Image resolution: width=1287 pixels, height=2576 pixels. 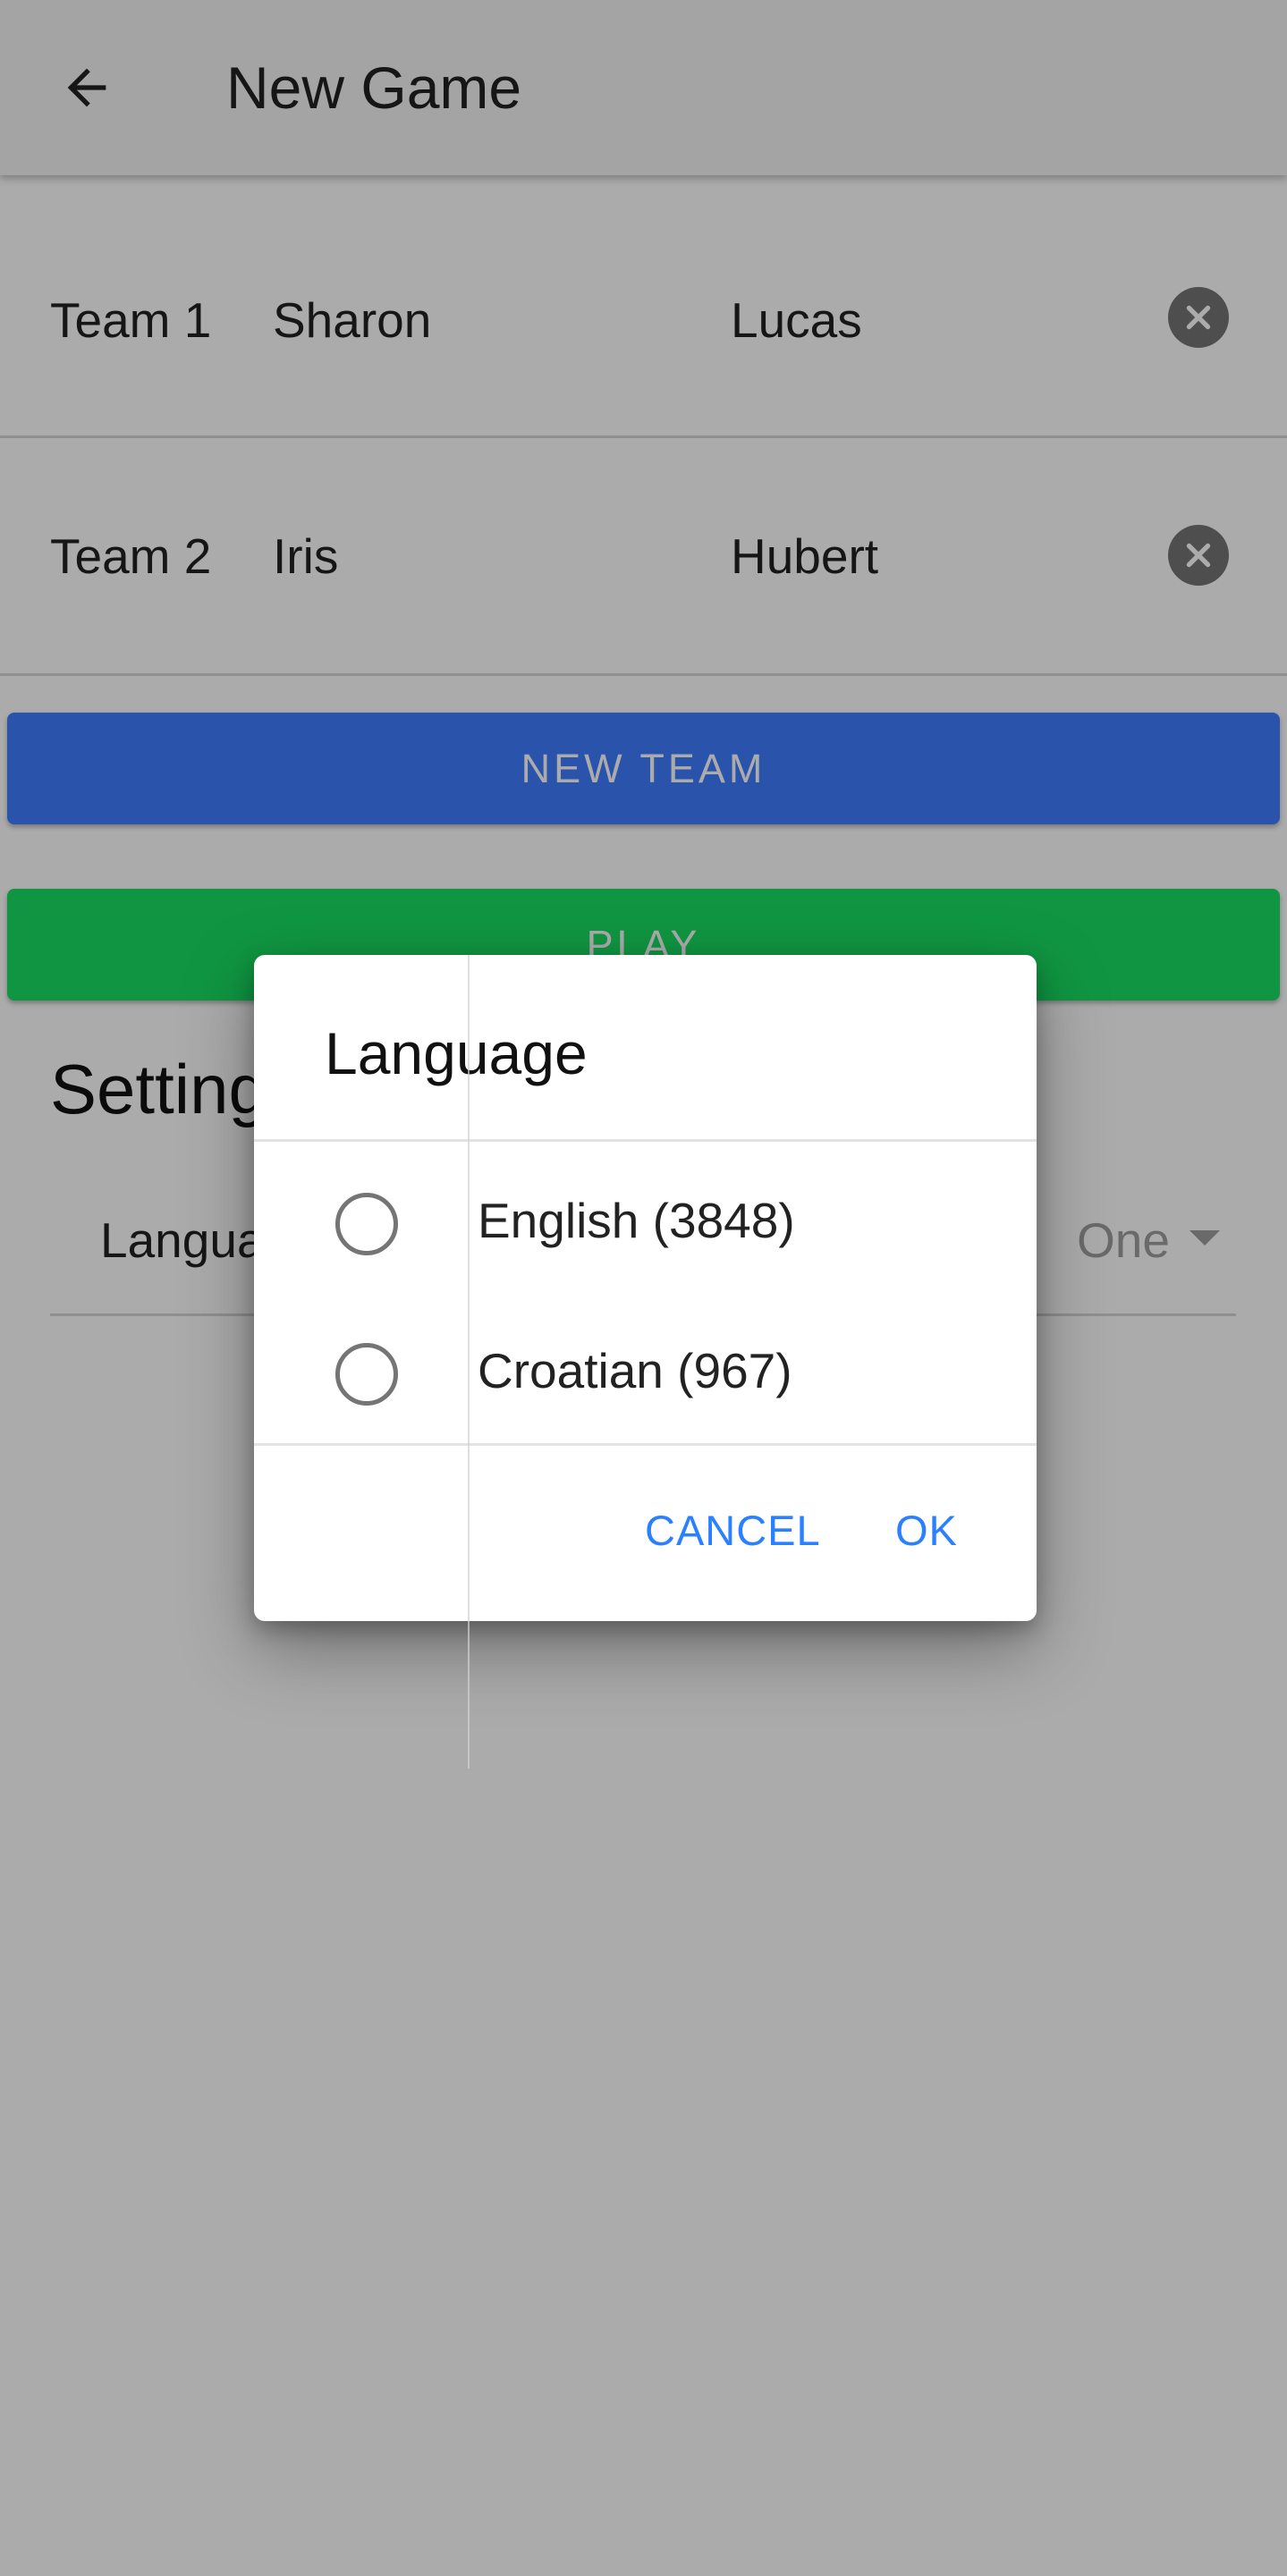 I want to click on dialog-title: Language, so click(x=456, y=1053).